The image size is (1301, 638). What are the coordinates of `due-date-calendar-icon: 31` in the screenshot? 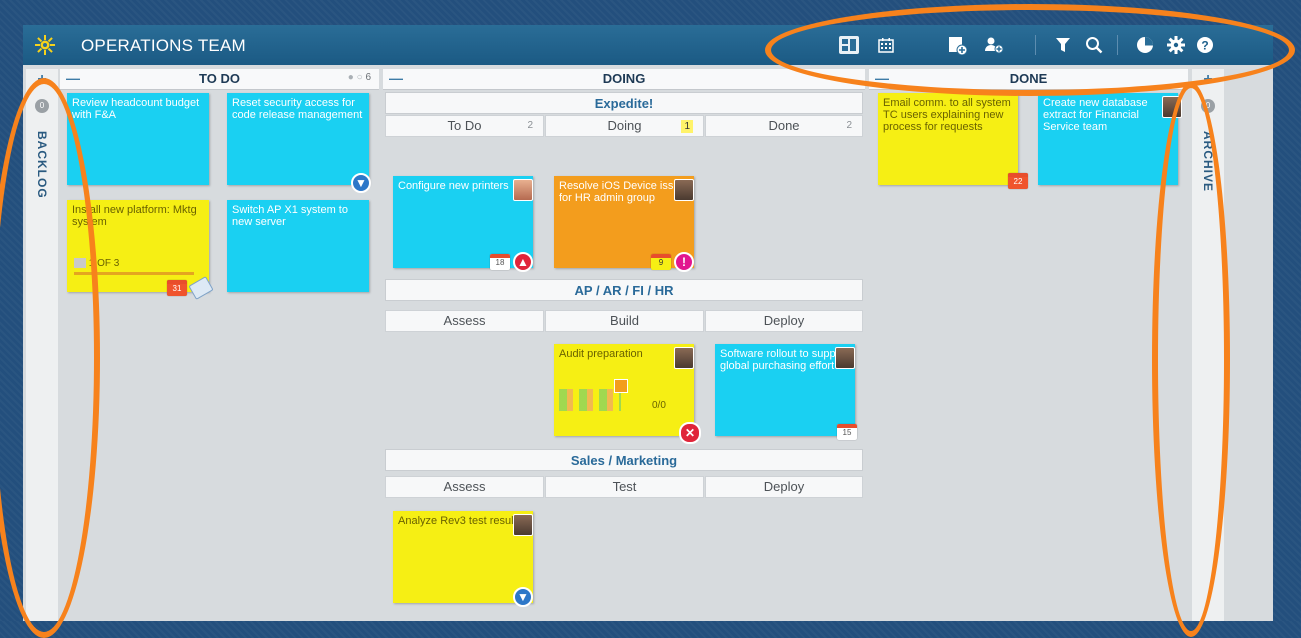 It's located at (177, 288).